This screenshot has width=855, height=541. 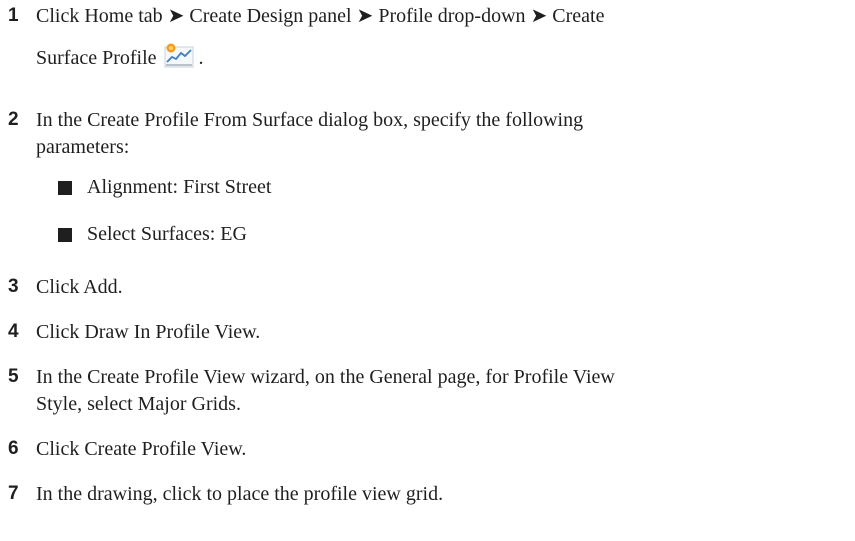 I want to click on step-number: 4, so click(x=13, y=331).